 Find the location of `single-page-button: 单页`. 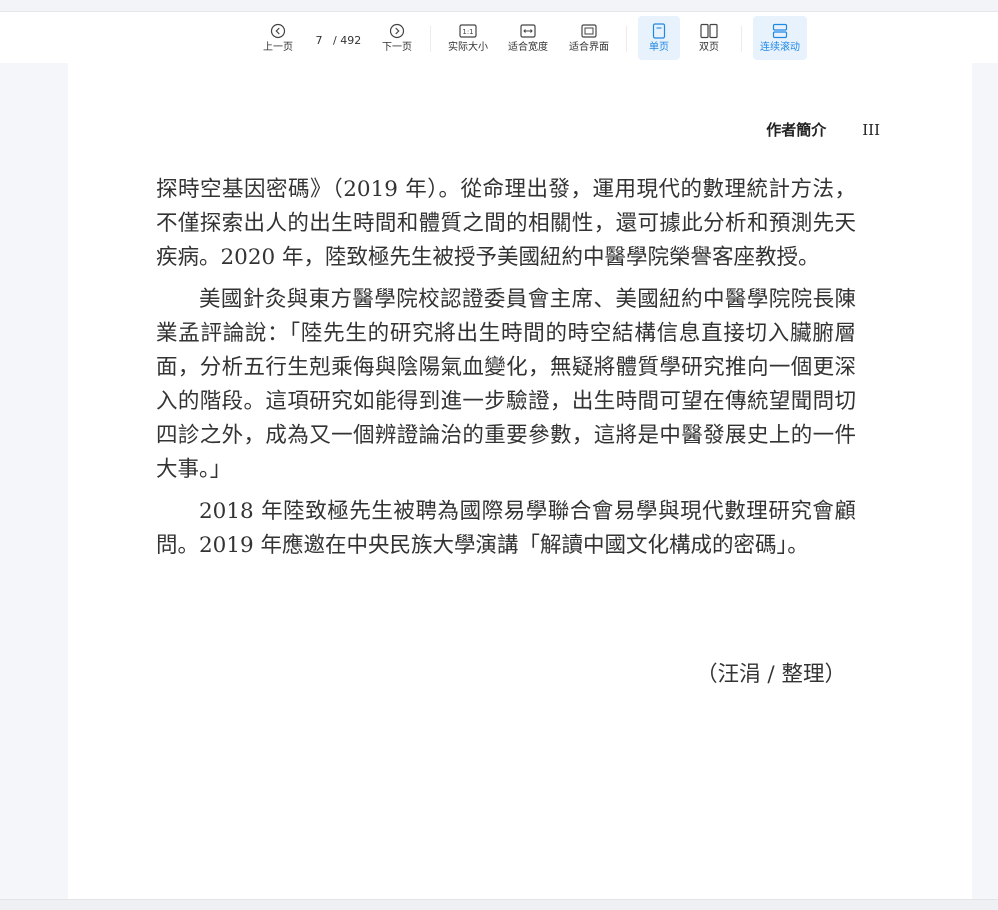

single-page-button: 单页 is located at coordinates (659, 38).